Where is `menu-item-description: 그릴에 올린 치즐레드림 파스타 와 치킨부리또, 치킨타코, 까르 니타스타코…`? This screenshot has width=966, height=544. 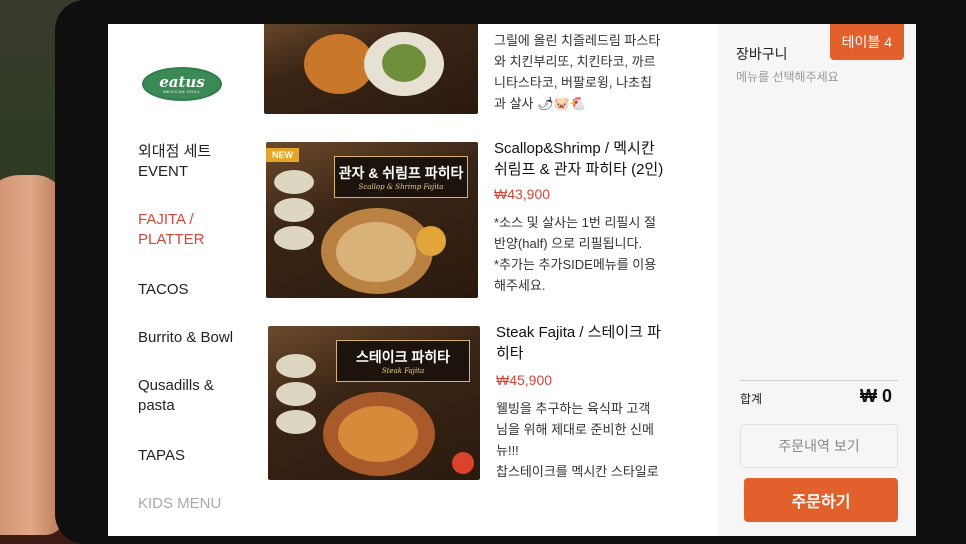 menu-item-description: 그릴에 올린 치즐레드림 파스타 와 치킨부리또, 치킨타코, 까르 니타스타코… is located at coordinates (577, 72).